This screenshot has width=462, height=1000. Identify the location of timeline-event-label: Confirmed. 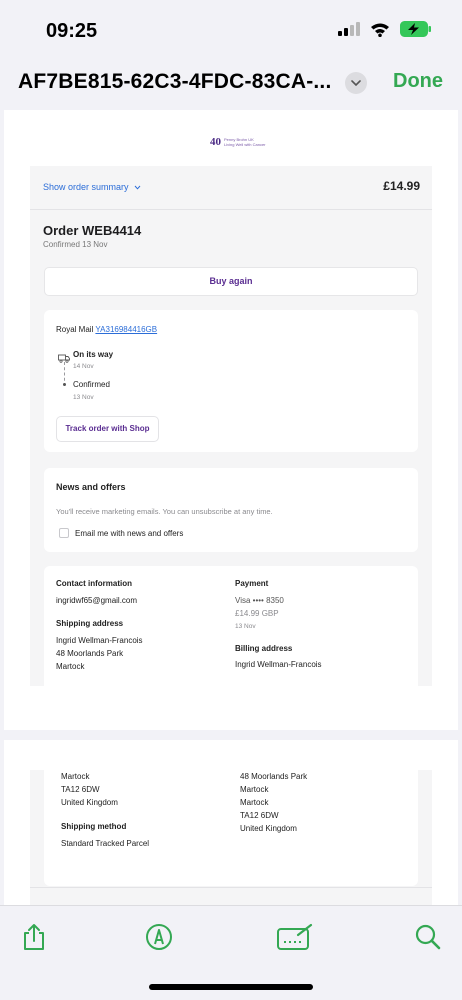
(91, 384).